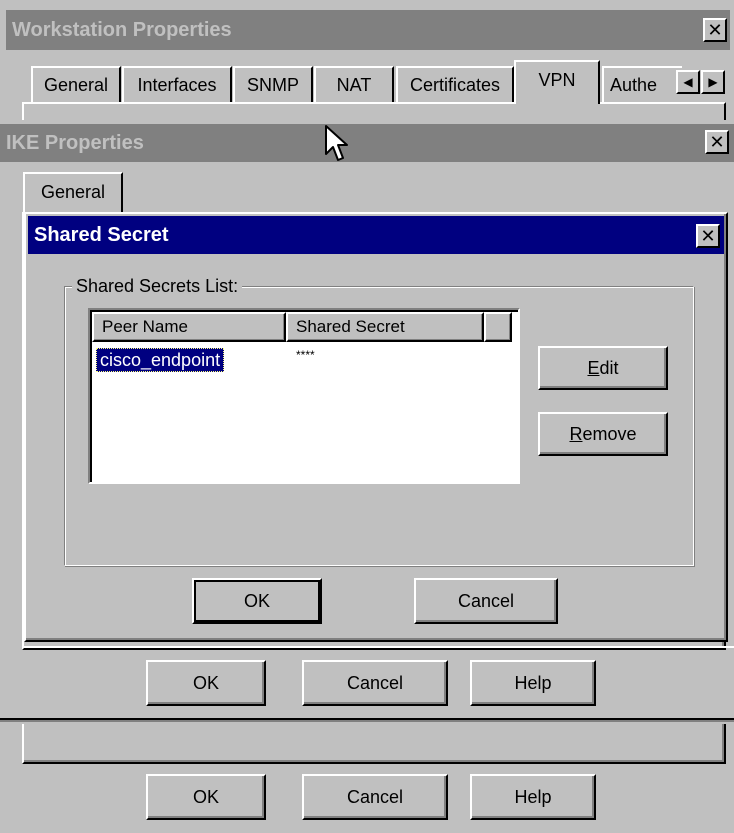 The width and height of the screenshot is (734, 833). What do you see at coordinates (634, 84) in the screenshot?
I see `tab-authe-label: Authe` at bounding box center [634, 84].